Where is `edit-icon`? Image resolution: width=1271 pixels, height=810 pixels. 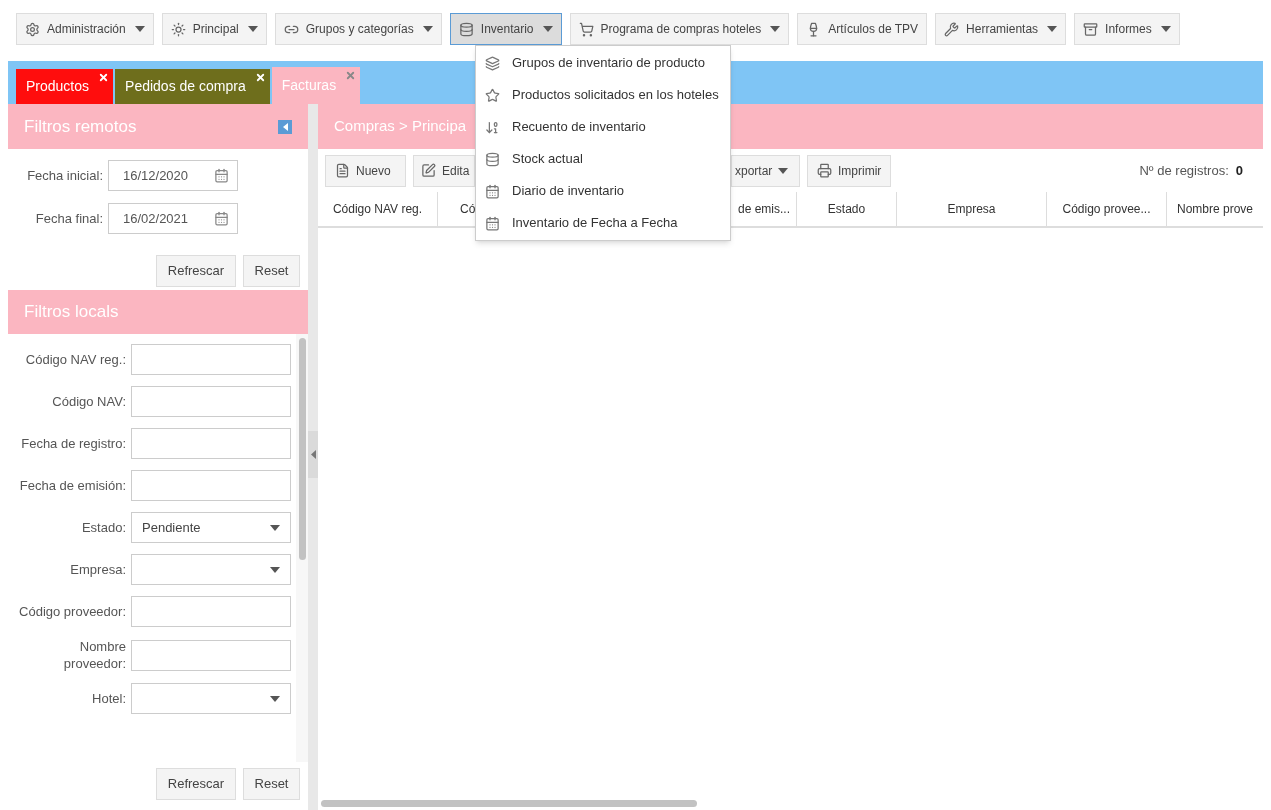 edit-icon is located at coordinates (428, 170).